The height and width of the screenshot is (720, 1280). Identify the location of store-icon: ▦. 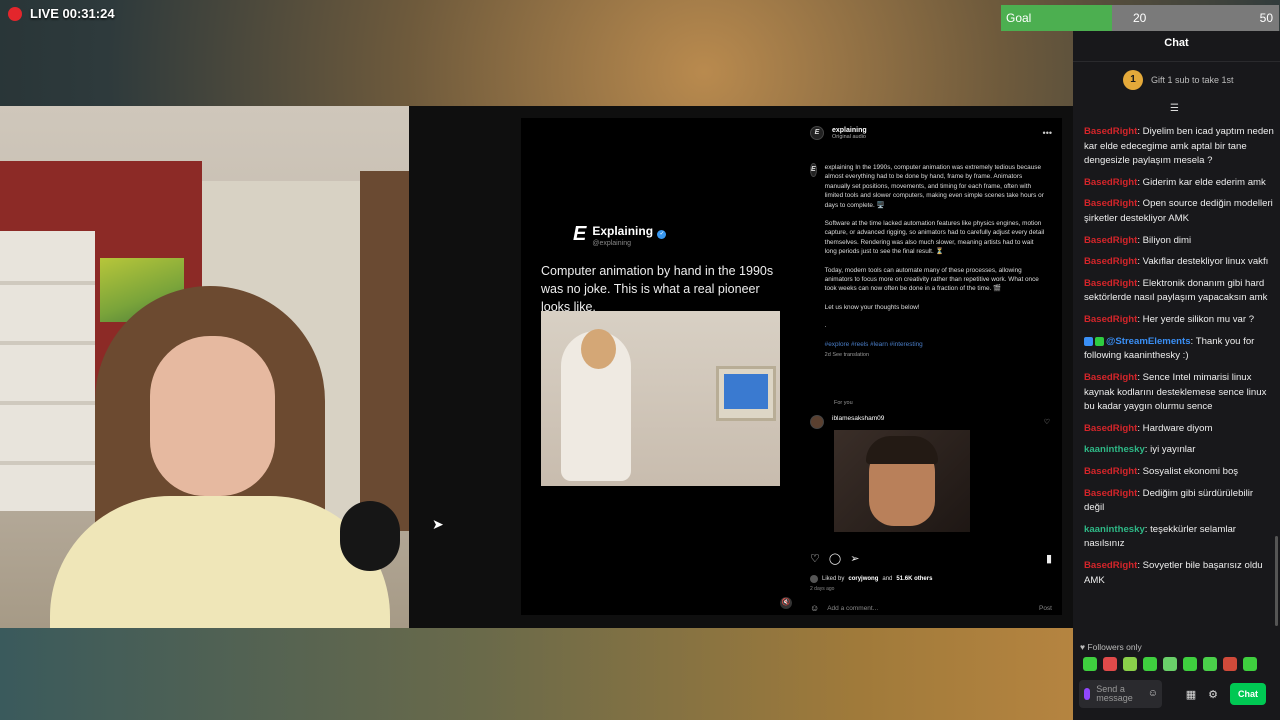
(1191, 694).